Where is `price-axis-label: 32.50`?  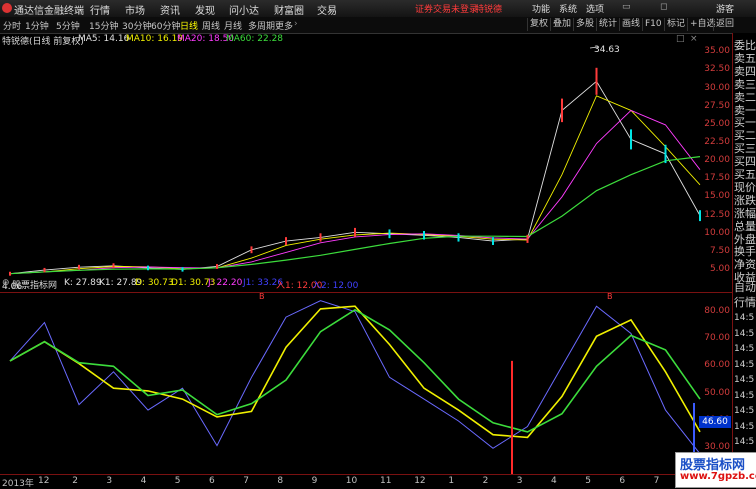
price-axis-label: 32.50 is located at coordinates (717, 69).